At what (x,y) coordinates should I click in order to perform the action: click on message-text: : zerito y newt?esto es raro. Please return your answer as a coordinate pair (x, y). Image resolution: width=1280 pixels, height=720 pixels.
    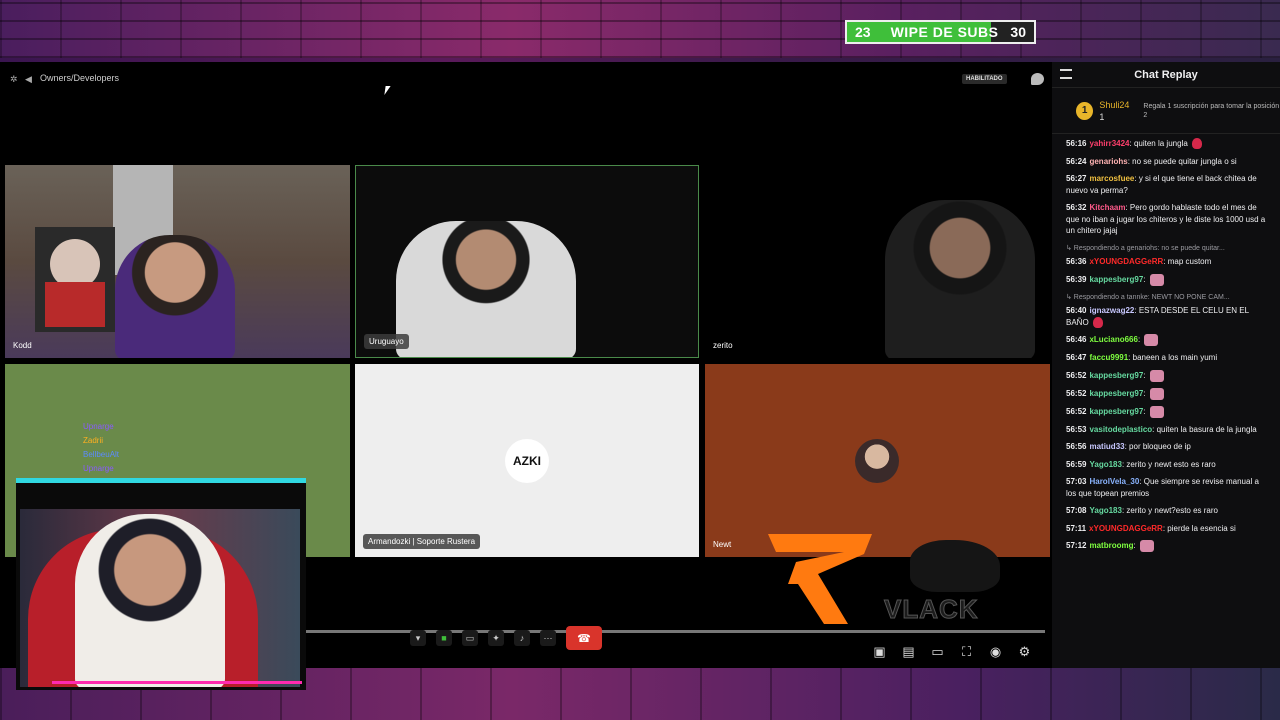
    Looking at the image, I should click on (1169, 510).